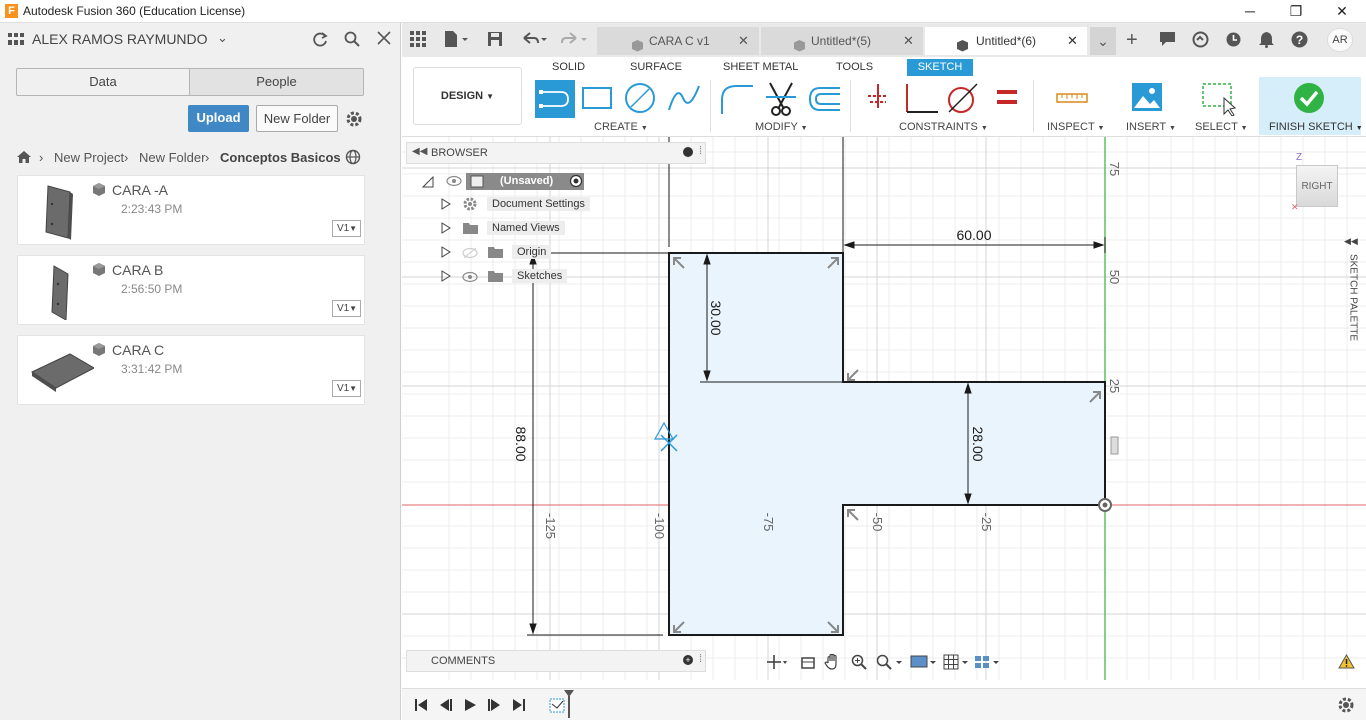  Describe the element at coordinates (737, 100) in the screenshot. I see `fillet-tool-icon` at that location.